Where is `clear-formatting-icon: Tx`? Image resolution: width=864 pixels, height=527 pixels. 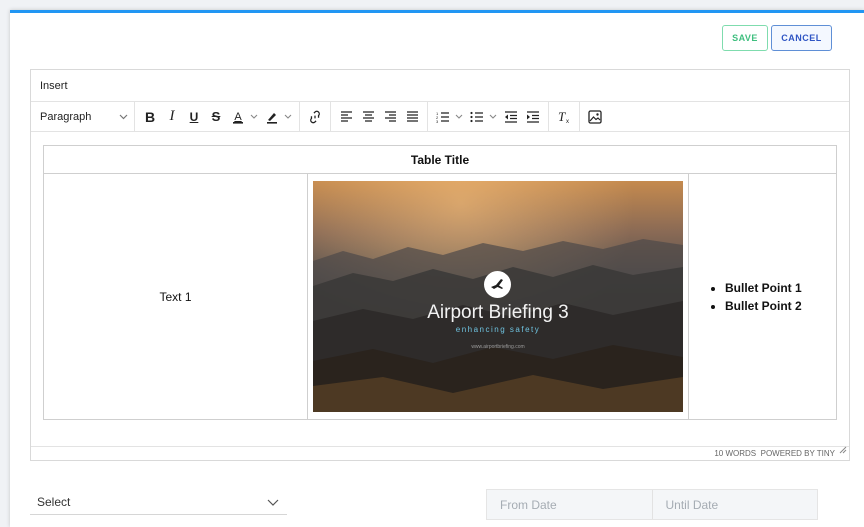 clear-formatting-icon: Tx is located at coordinates (564, 117).